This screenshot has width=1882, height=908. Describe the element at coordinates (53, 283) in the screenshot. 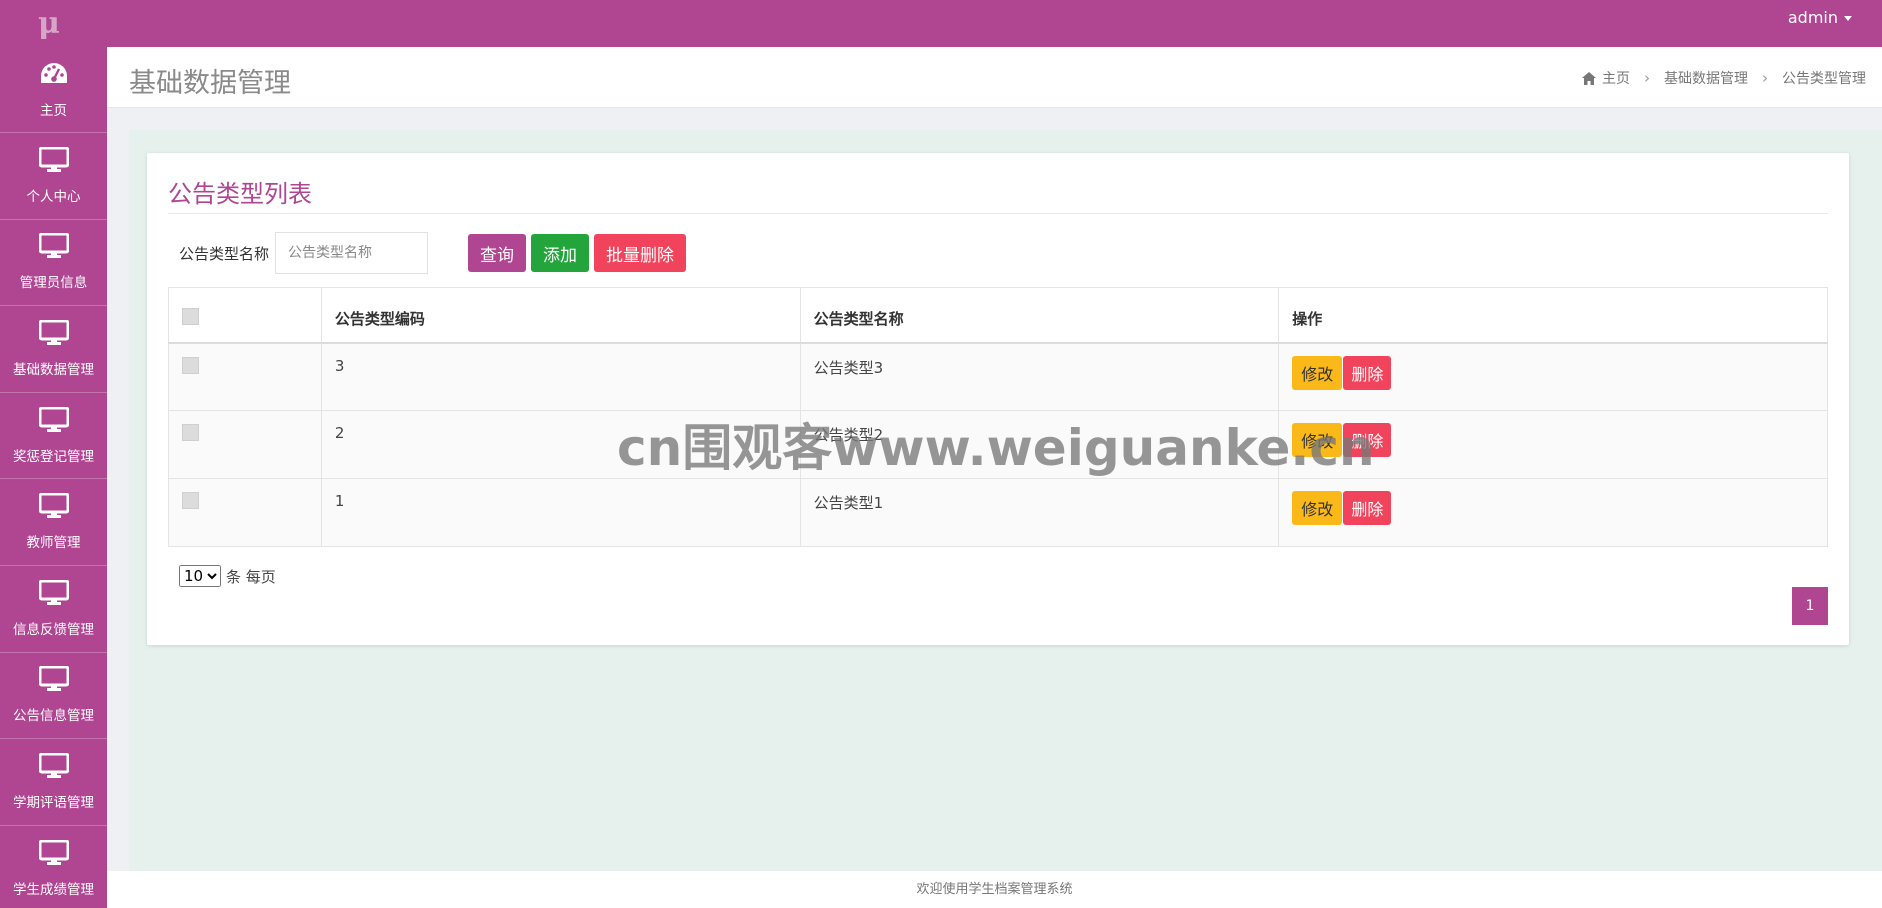

I see `sidebar-item-label: 管理员信息` at that location.